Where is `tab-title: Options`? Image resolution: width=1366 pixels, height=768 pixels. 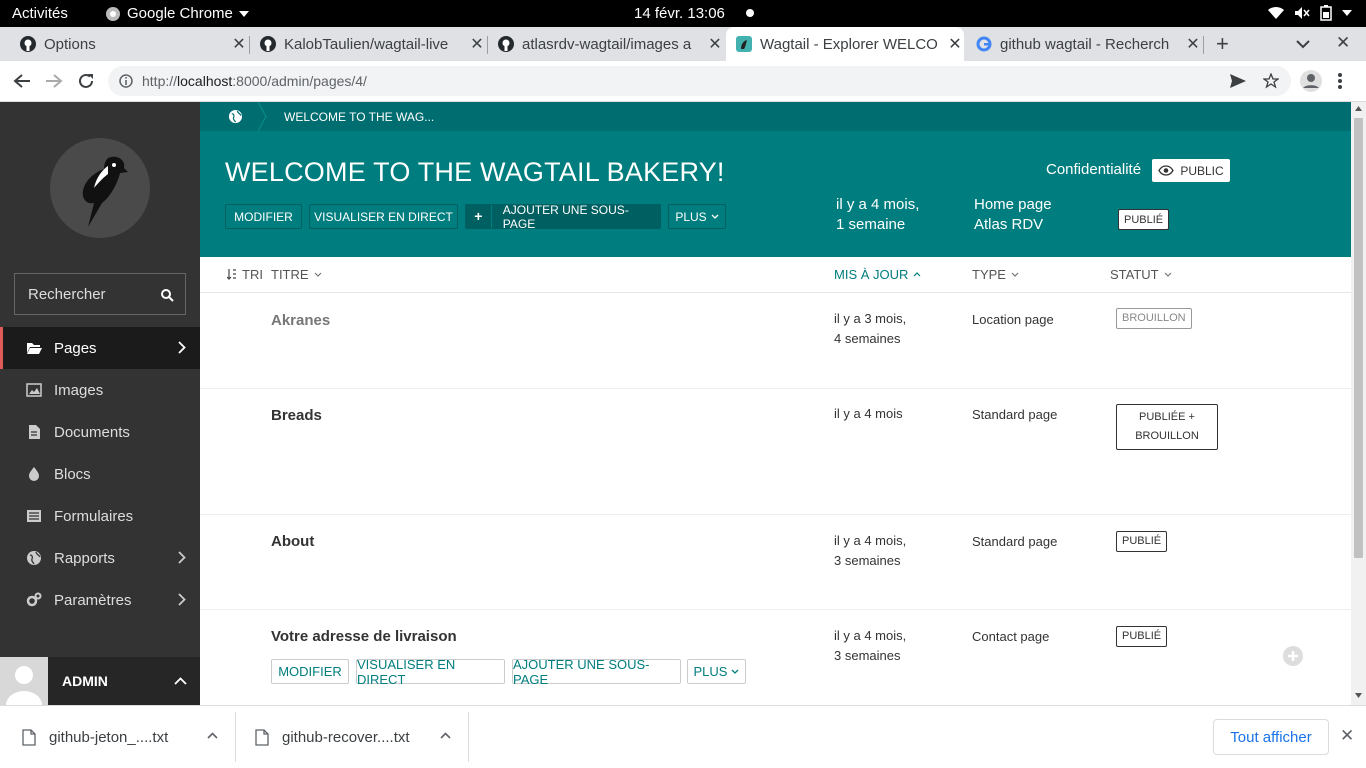
tab-title: Options is located at coordinates (70, 44).